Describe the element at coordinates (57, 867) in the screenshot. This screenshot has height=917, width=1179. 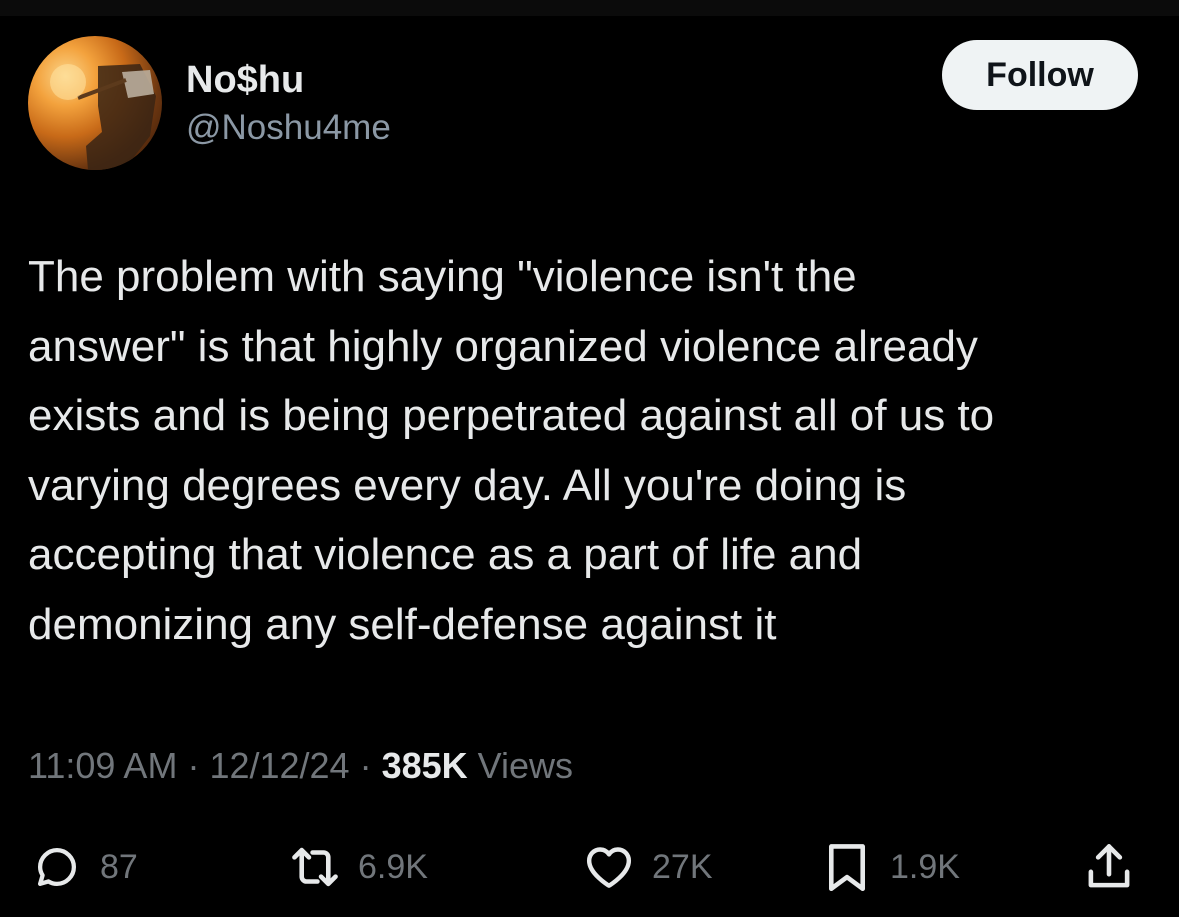
I see `reply-icon` at that location.